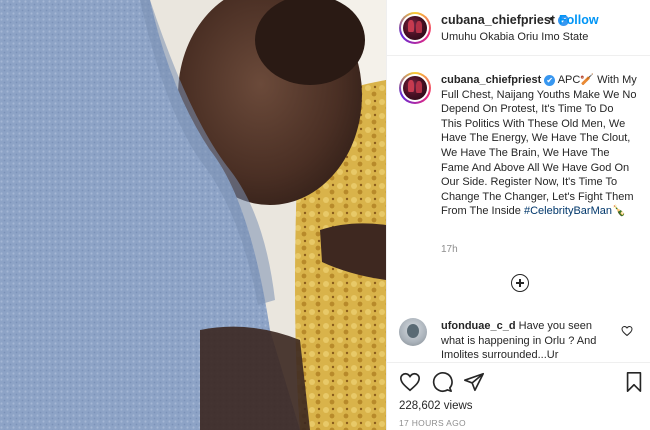  What do you see at coordinates (550, 80) in the screenshot?
I see `verified-badge-icon: ✔` at bounding box center [550, 80].